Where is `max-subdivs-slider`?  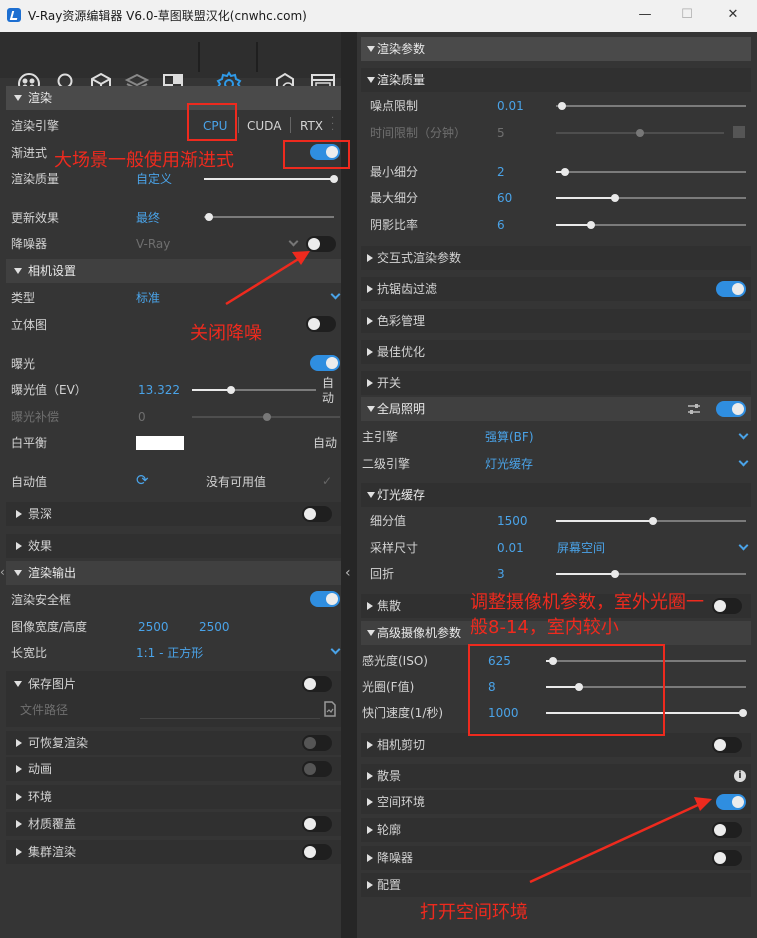
max-subdivs-slider is located at coordinates (651, 198).